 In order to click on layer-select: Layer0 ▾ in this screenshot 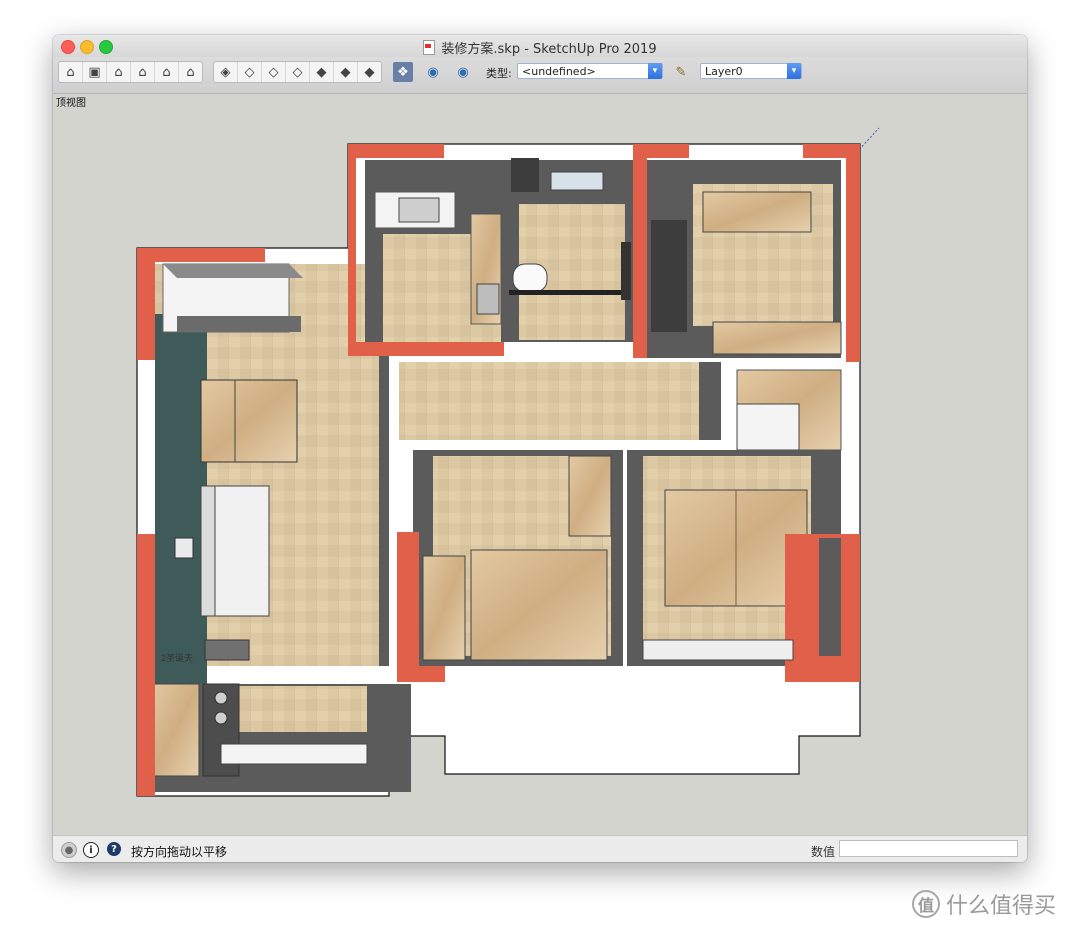, I will do `click(751, 71)`.